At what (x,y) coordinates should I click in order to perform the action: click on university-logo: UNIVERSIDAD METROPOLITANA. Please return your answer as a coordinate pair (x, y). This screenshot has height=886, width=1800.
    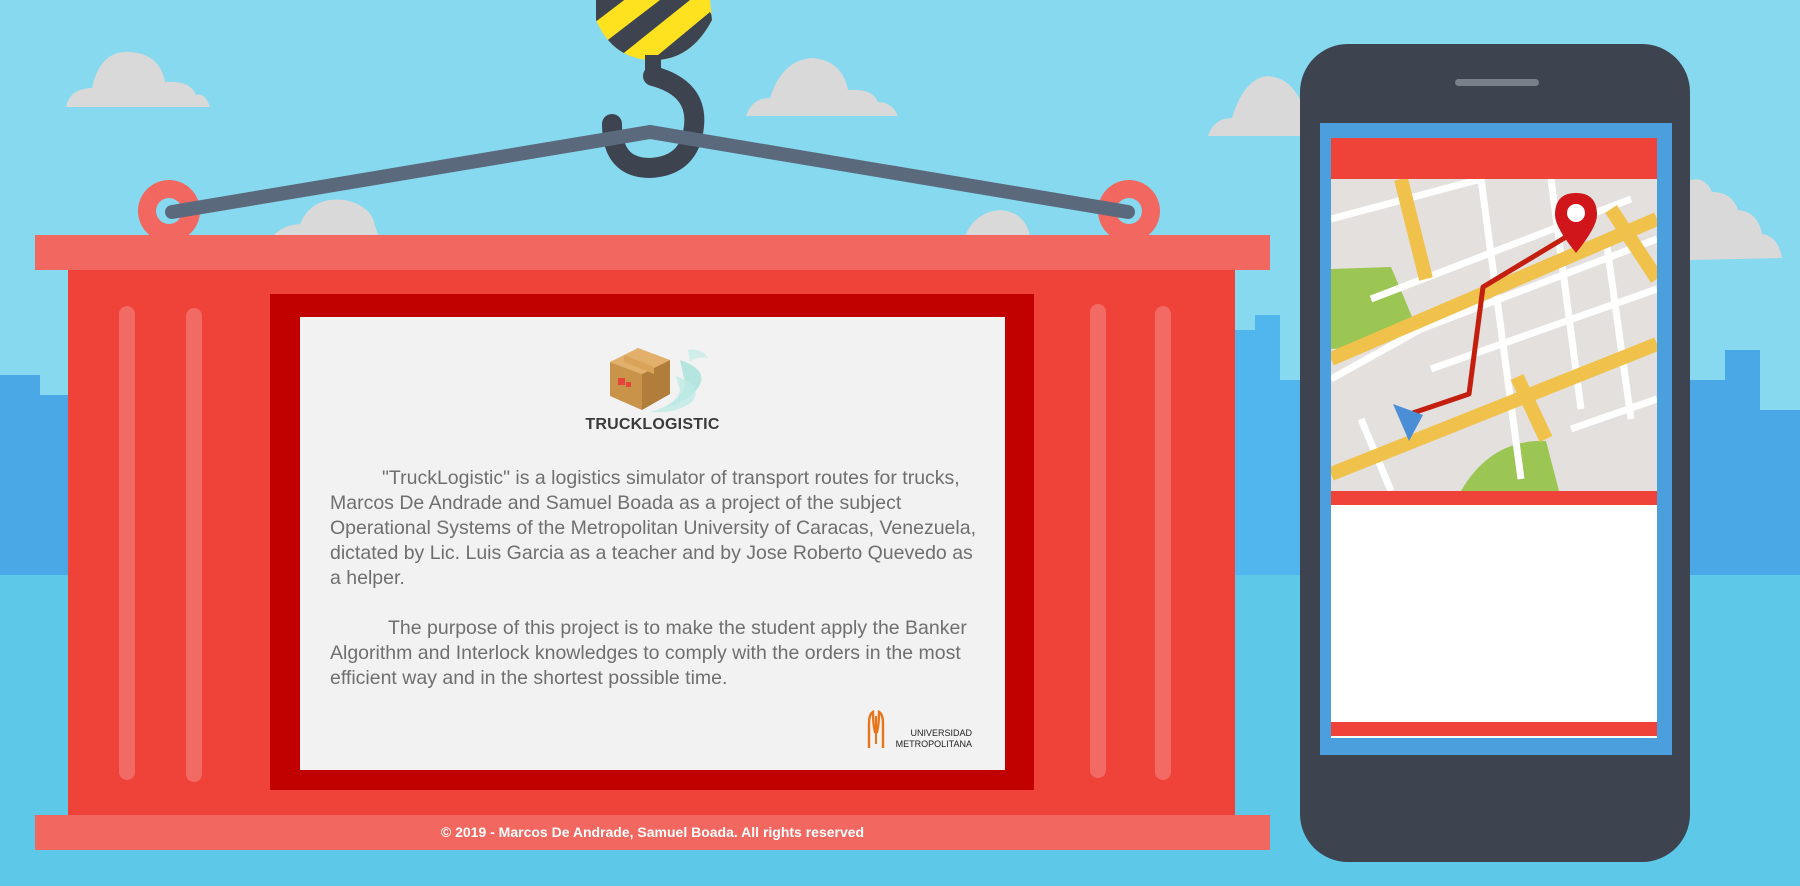
    Looking at the image, I should click on (917, 731).